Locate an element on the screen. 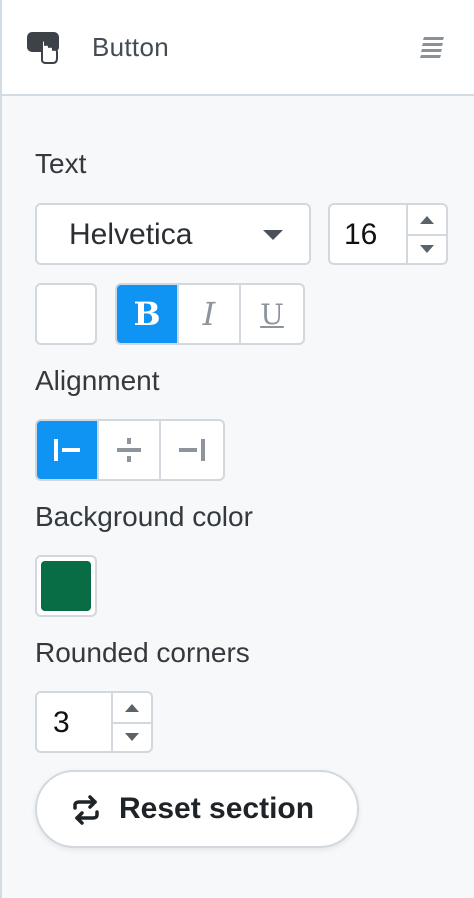 Image resolution: width=474 pixels, height=898 pixels. rounded-corners-stepper: 3 is located at coordinates (94, 722).